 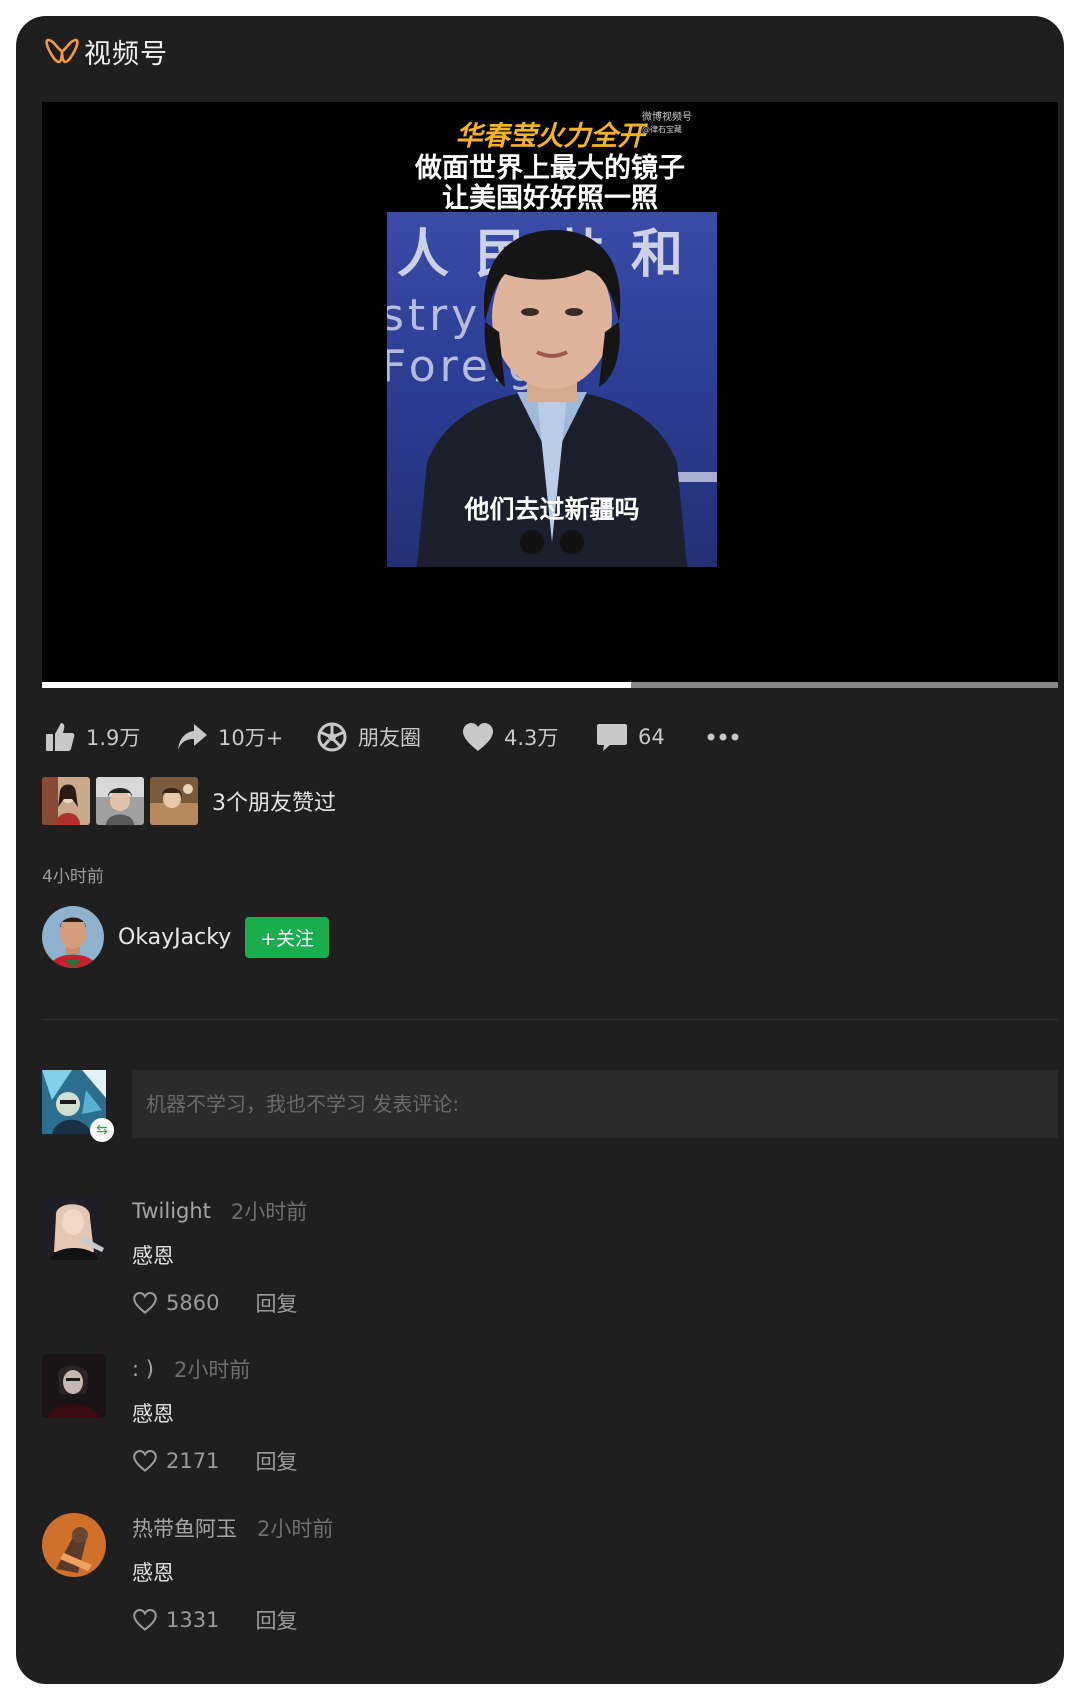 What do you see at coordinates (193, 1303) in the screenshot?
I see `comment-like-count: 5860` at bounding box center [193, 1303].